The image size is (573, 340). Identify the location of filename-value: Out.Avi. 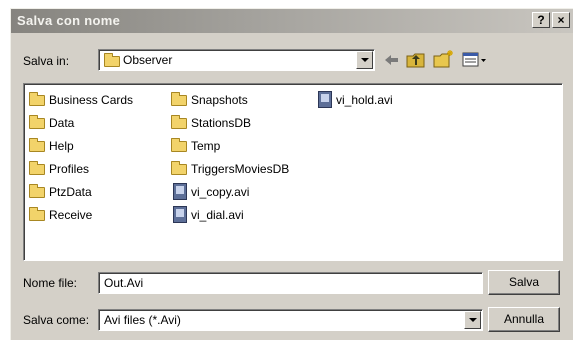
(124, 283).